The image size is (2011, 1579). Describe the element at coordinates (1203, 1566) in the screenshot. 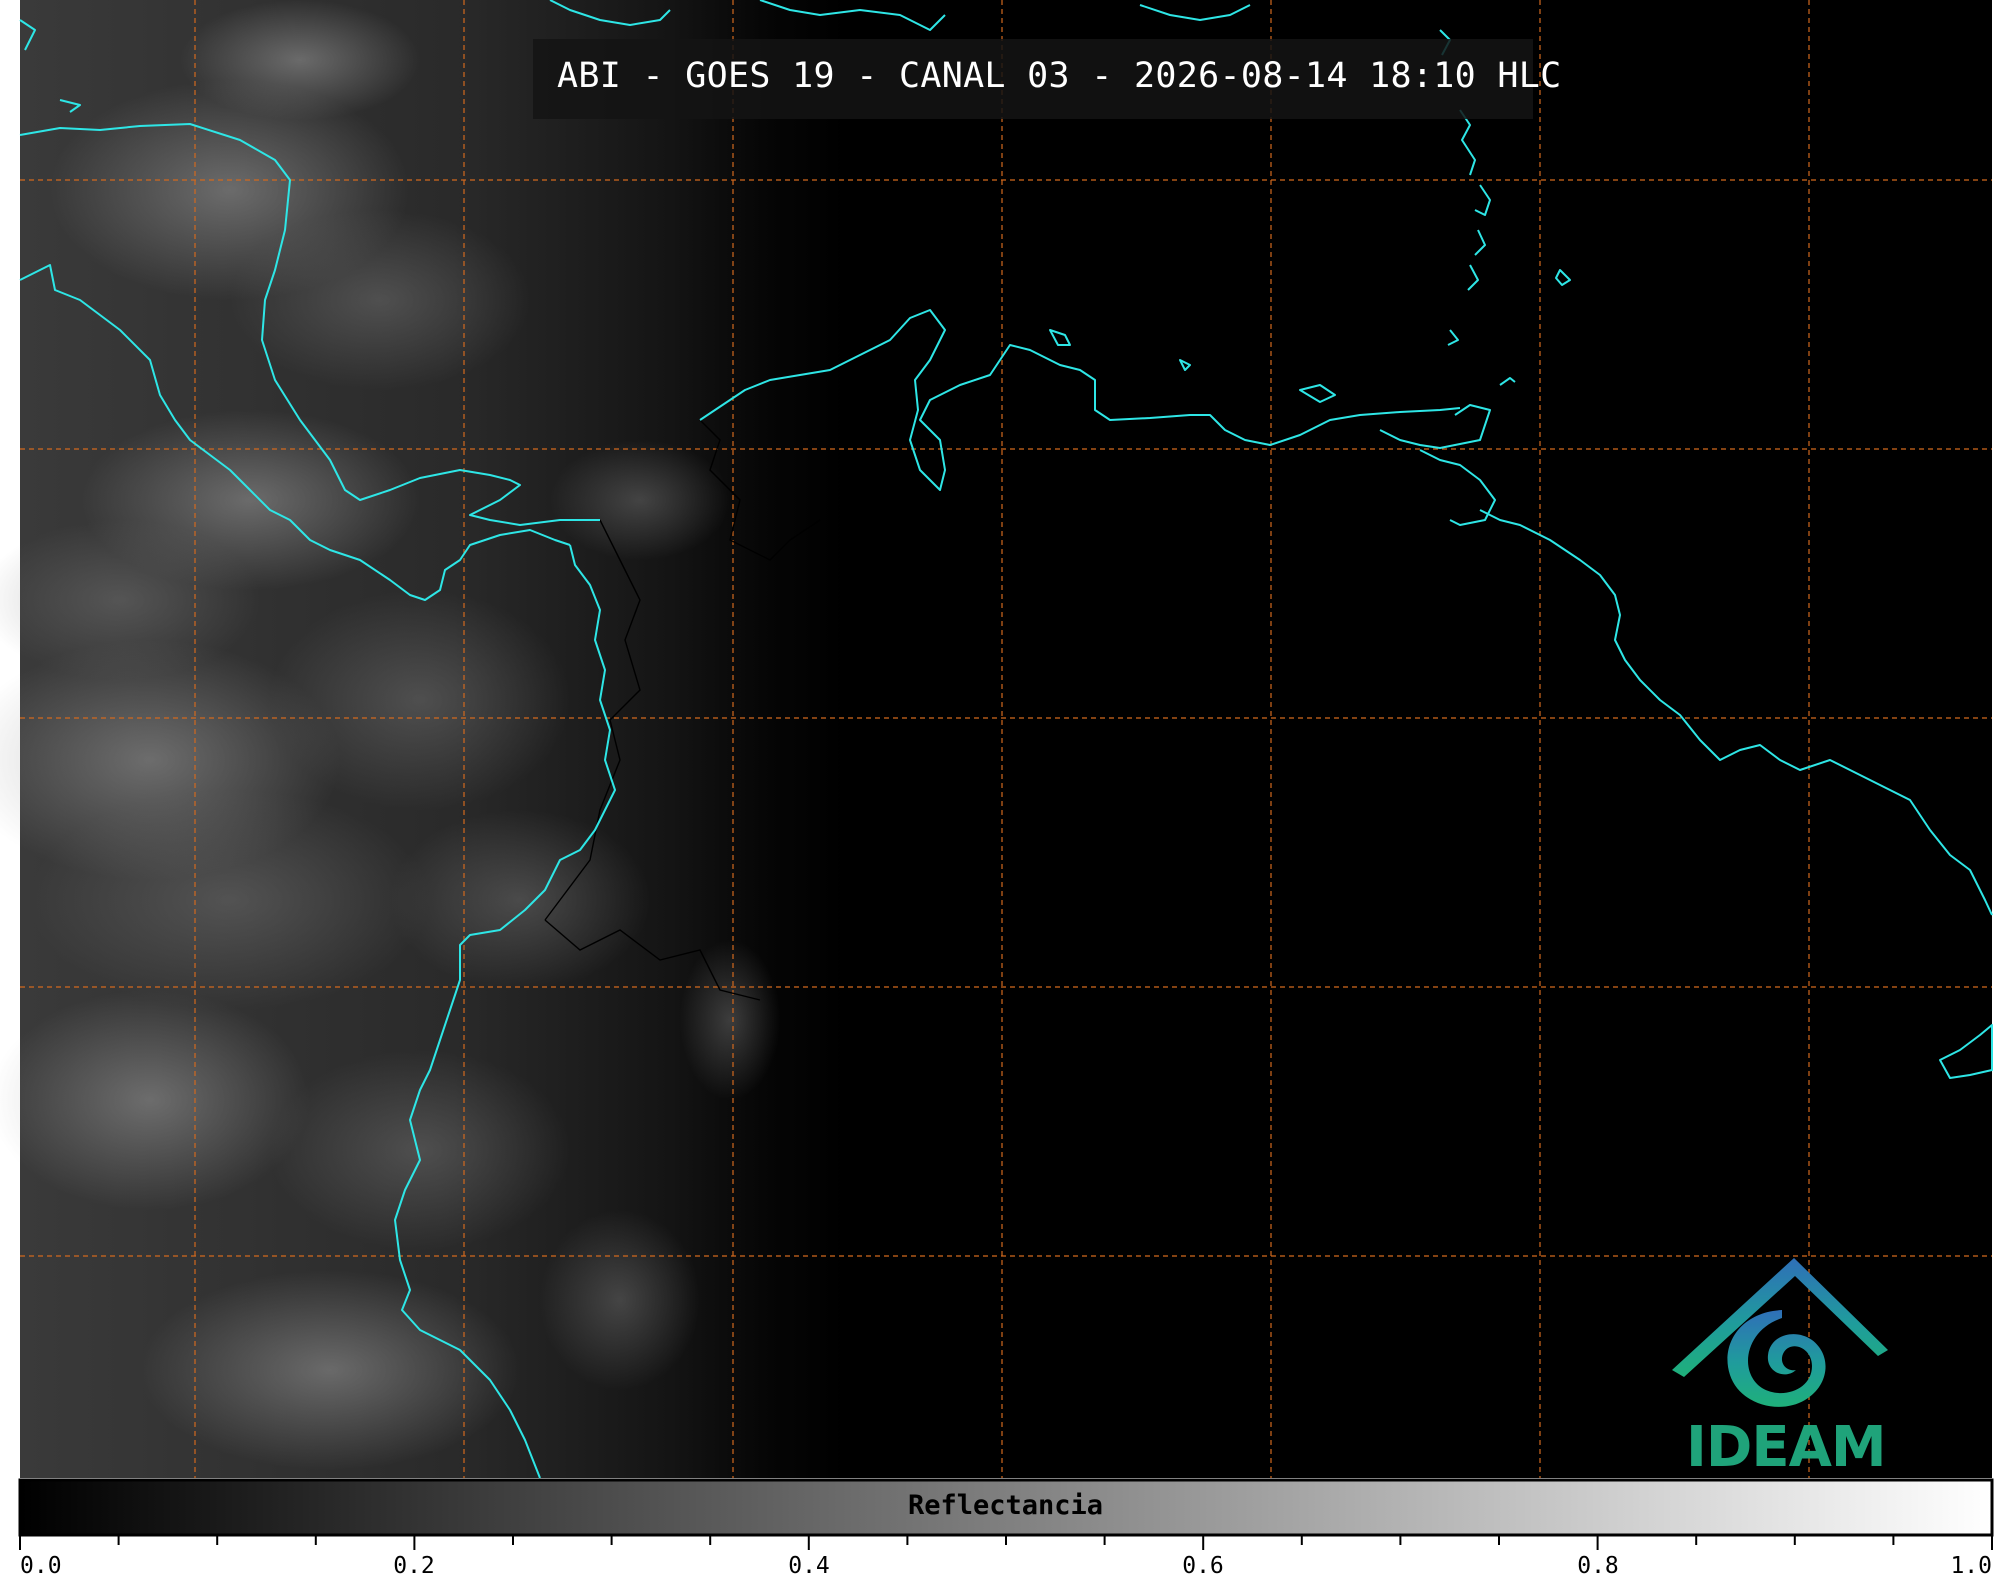

I see `colorbar-tick-label: 0.6` at that location.